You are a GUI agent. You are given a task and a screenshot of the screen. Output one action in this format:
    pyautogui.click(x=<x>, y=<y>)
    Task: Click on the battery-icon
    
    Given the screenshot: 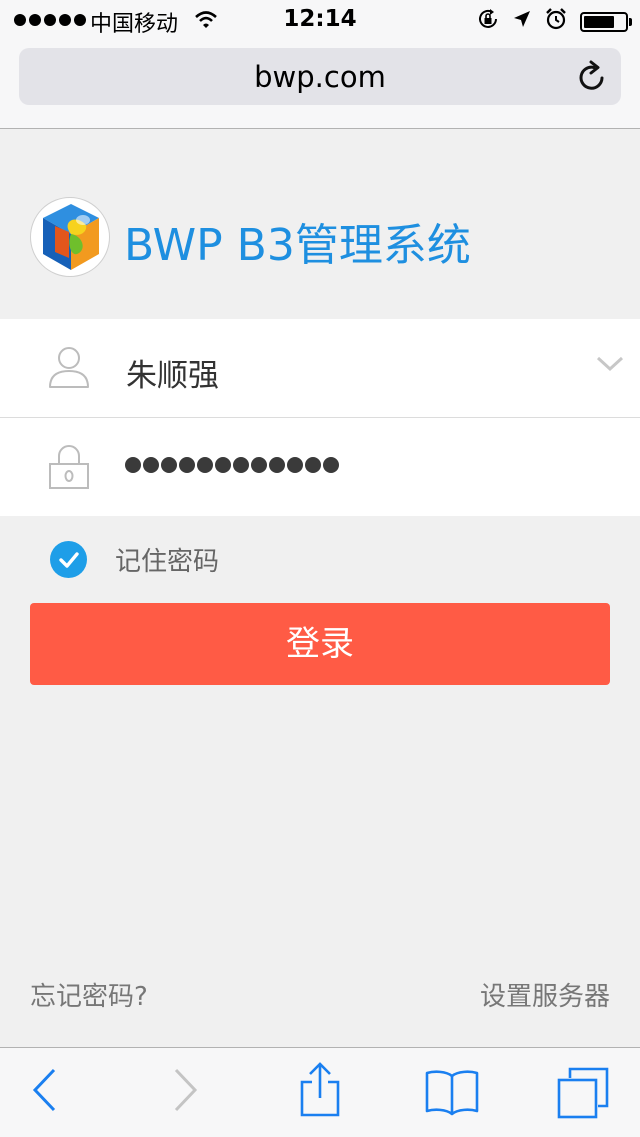 What is the action you would take?
    pyautogui.click(x=606, y=22)
    